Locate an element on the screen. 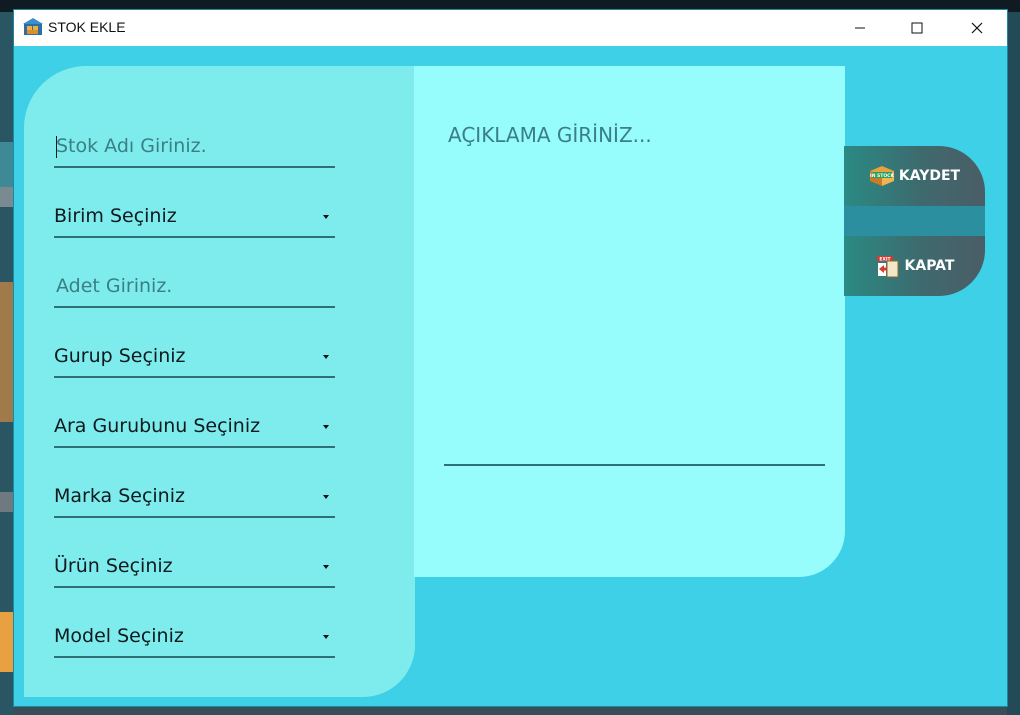 The height and width of the screenshot is (715, 1020). subgroup-select: Ara Gurubunu Seçiniz is located at coordinates (194, 427).